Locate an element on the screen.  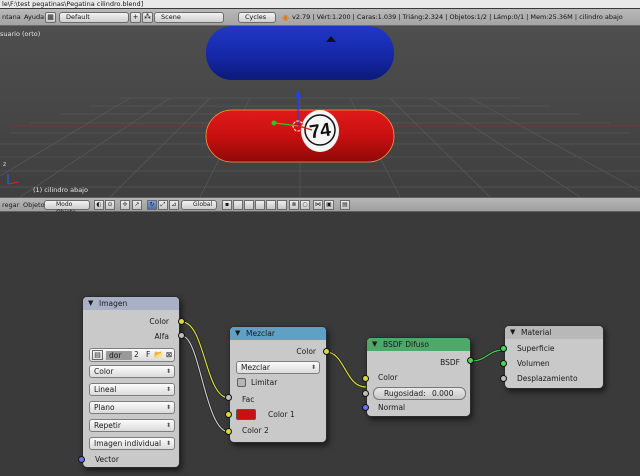
material-surface-input-socket is located at coordinates (503, 348).